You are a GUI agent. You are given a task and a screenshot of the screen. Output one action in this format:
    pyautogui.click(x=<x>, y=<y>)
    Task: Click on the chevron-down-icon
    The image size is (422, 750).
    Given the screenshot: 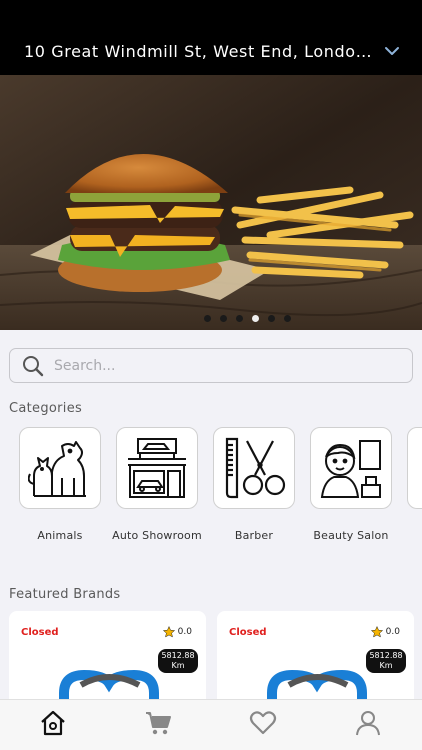 What is the action you would take?
    pyautogui.click(x=392, y=51)
    